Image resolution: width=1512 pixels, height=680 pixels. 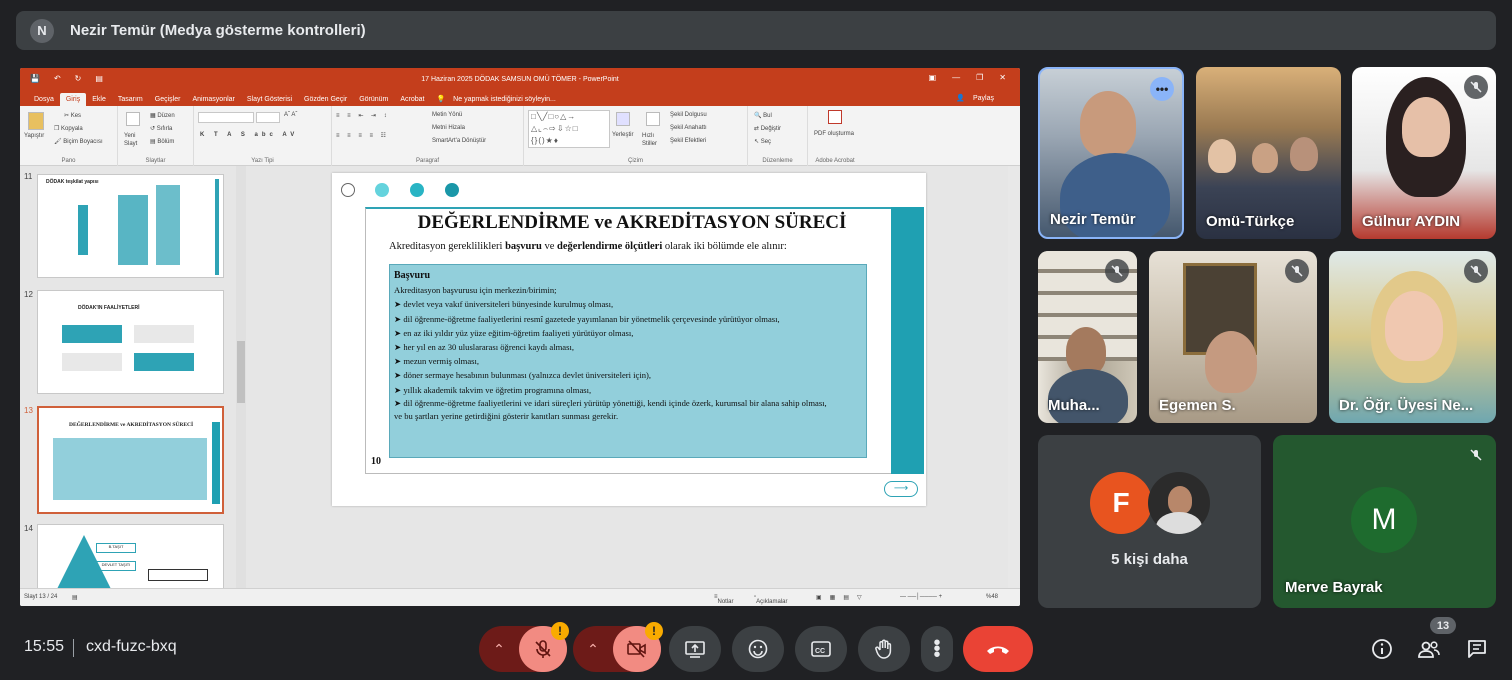 What do you see at coordinates (1382, 649) in the screenshot?
I see `meeting-info-button` at bounding box center [1382, 649].